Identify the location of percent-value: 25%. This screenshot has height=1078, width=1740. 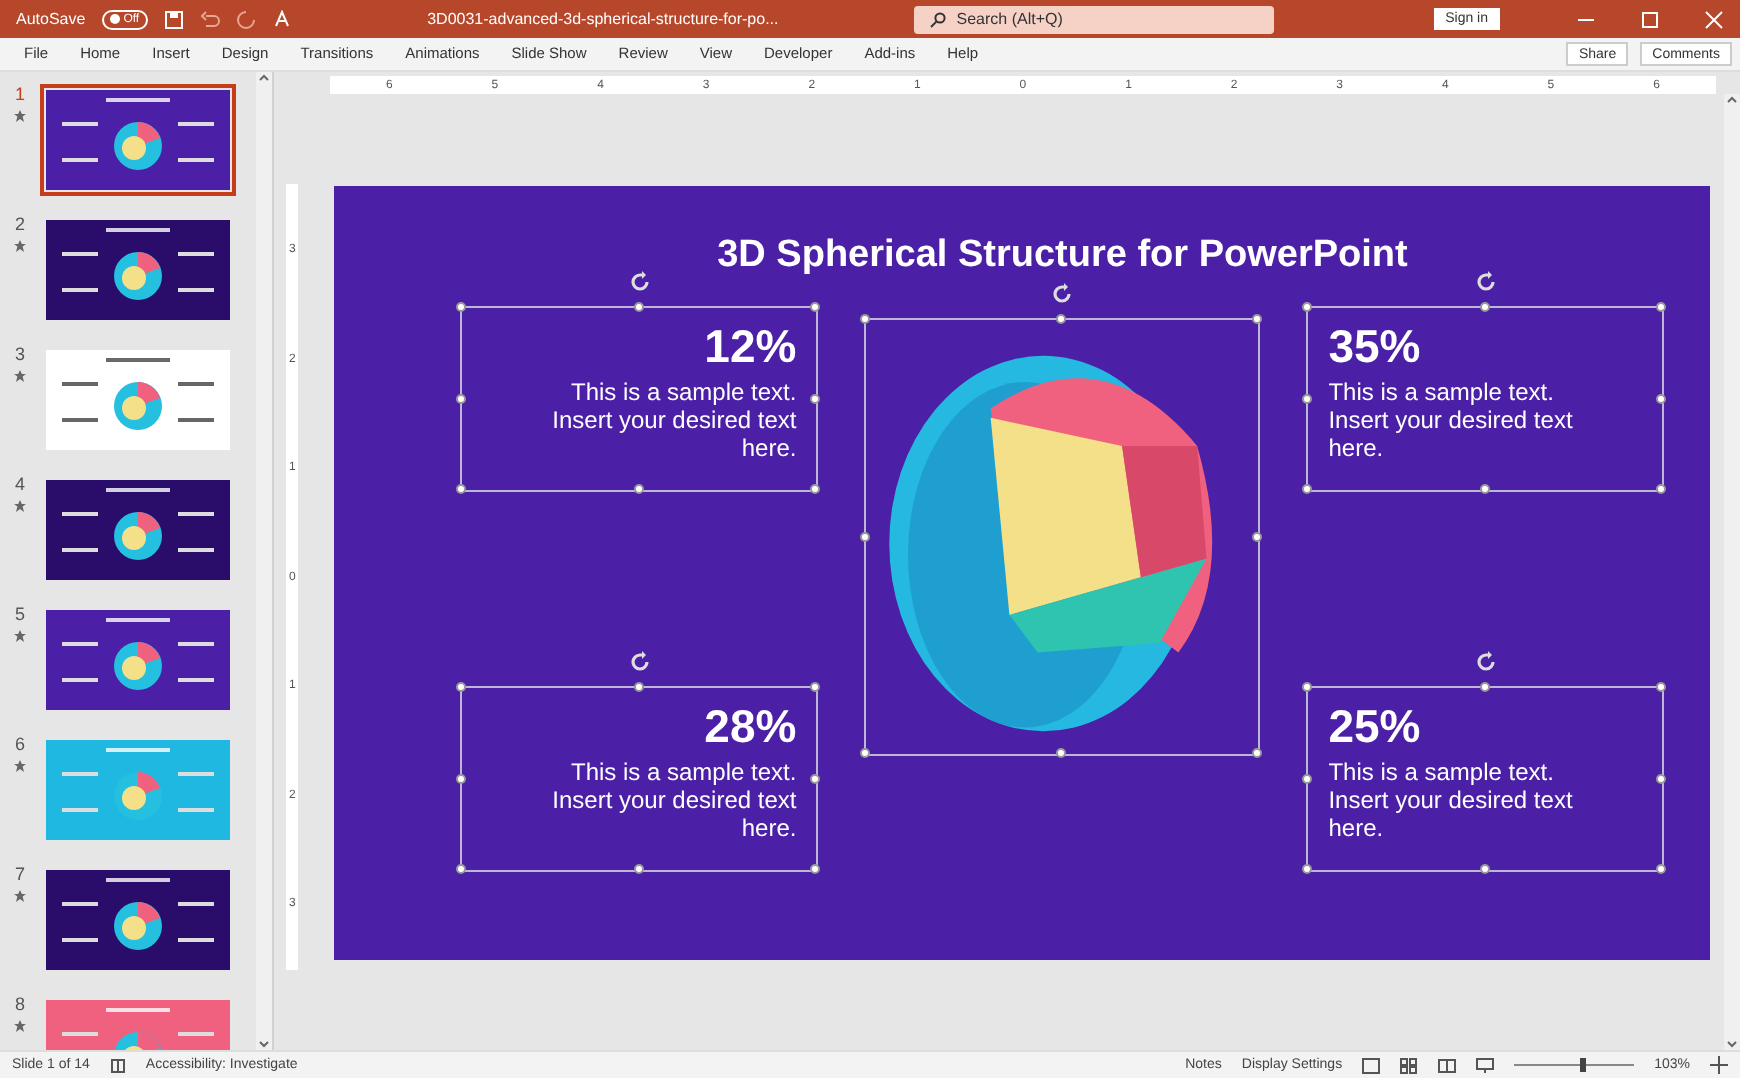
(1374, 727).